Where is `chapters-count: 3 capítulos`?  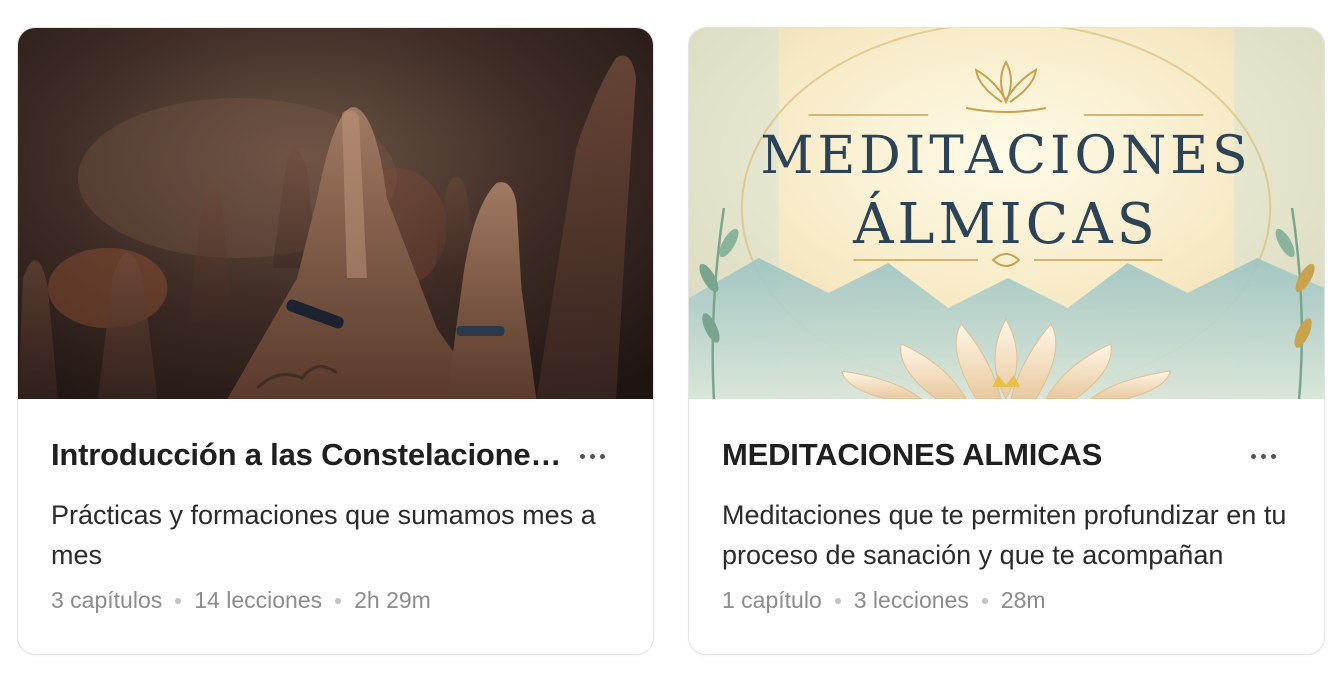 chapters-count: 3 capítulos is located at coordinates (107, 600).